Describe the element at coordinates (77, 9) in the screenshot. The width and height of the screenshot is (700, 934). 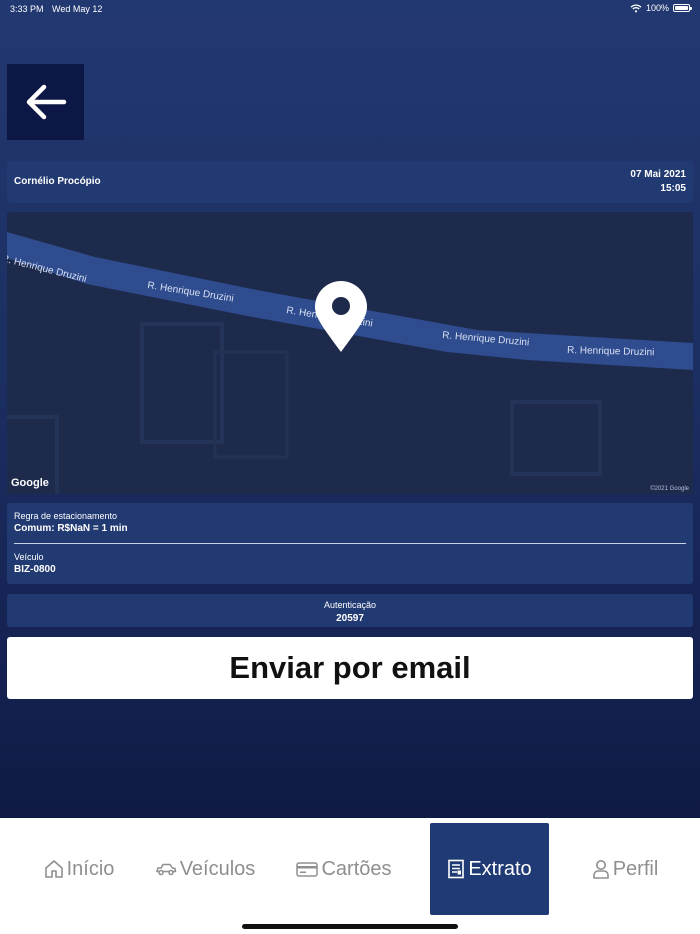
I see `status-date: Wed May 12` at that location.